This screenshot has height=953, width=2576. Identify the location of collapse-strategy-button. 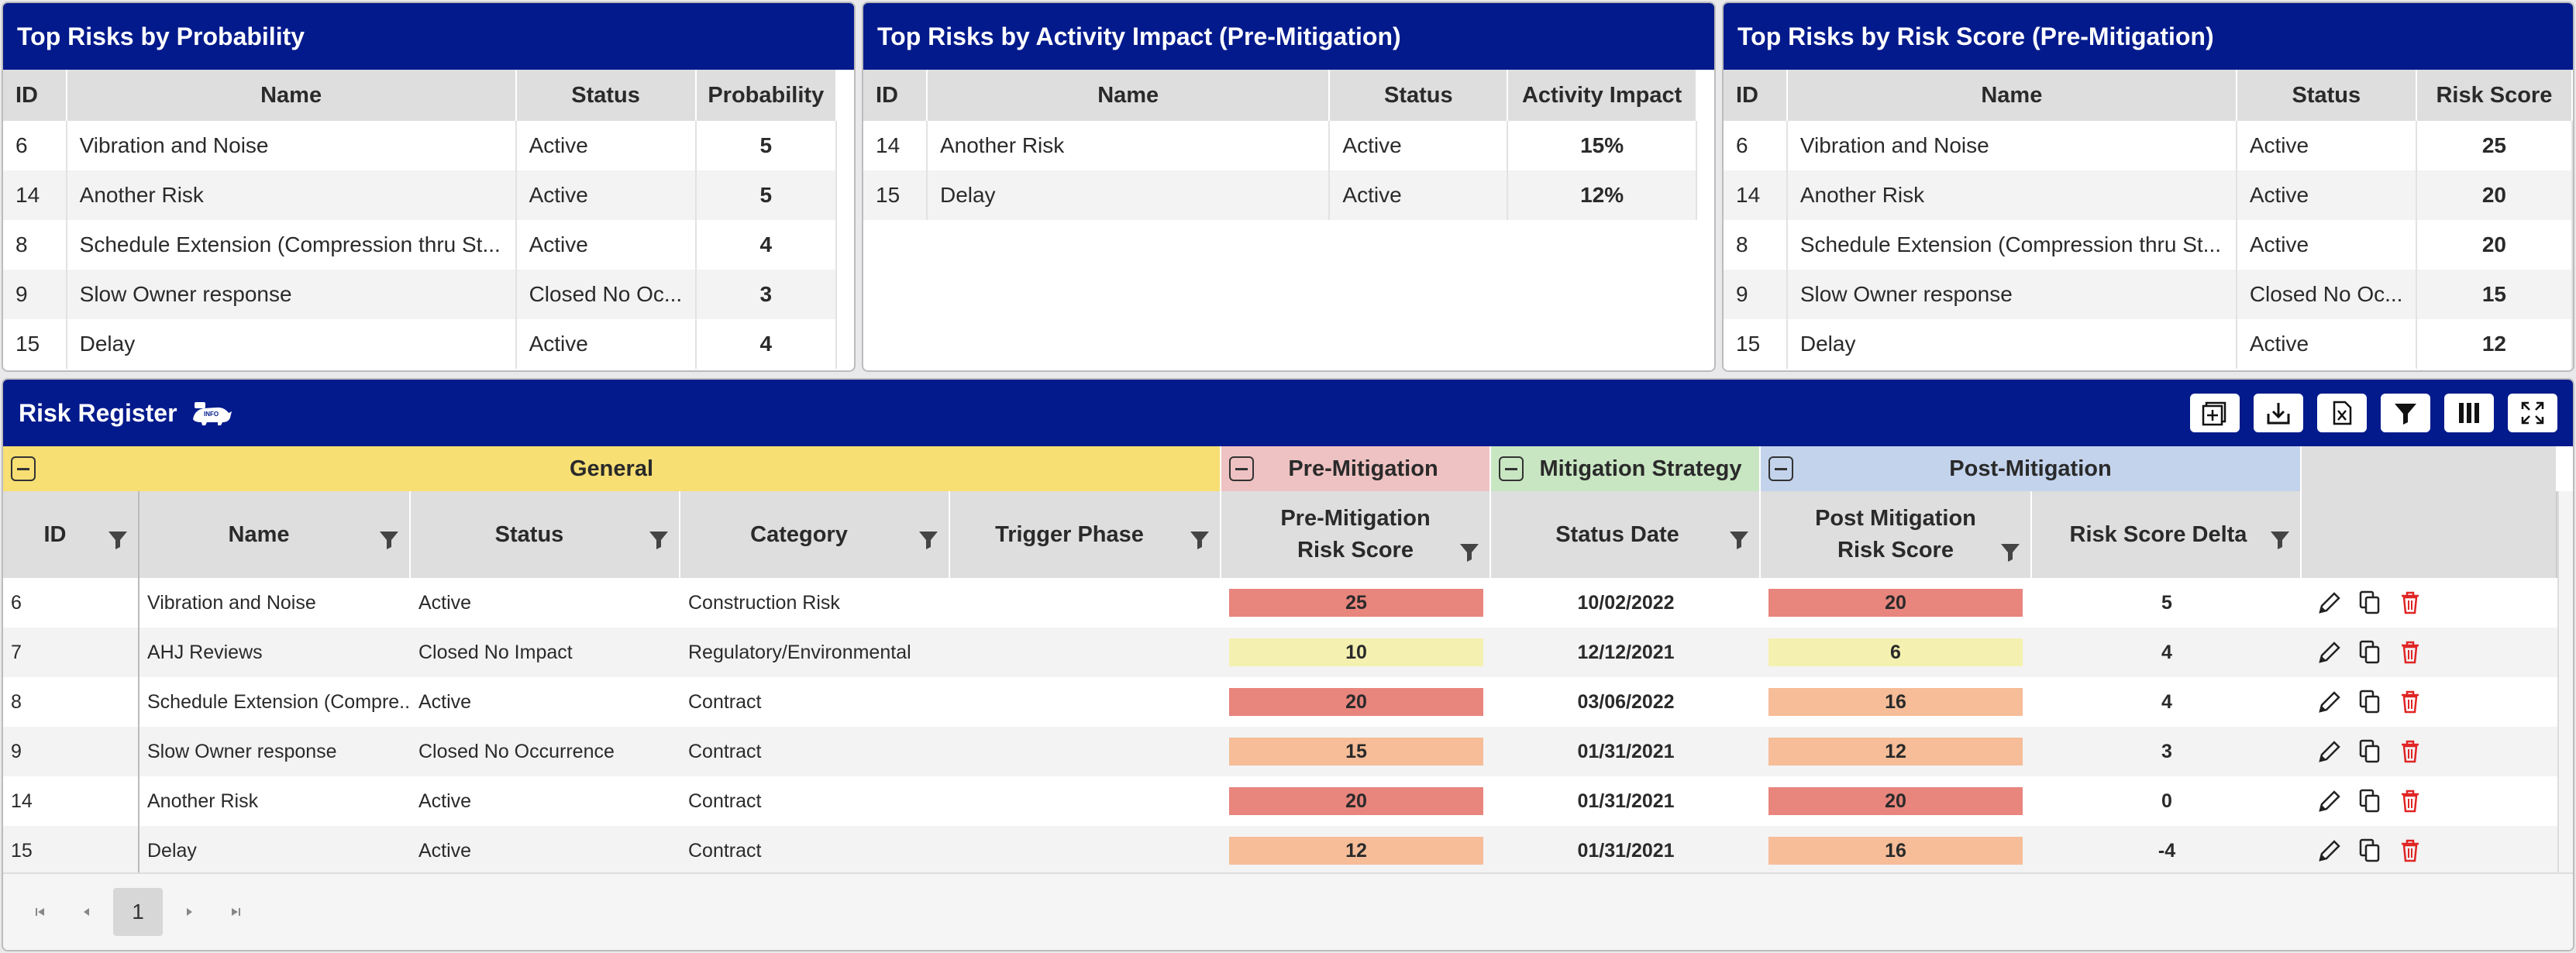
(1511, 469).